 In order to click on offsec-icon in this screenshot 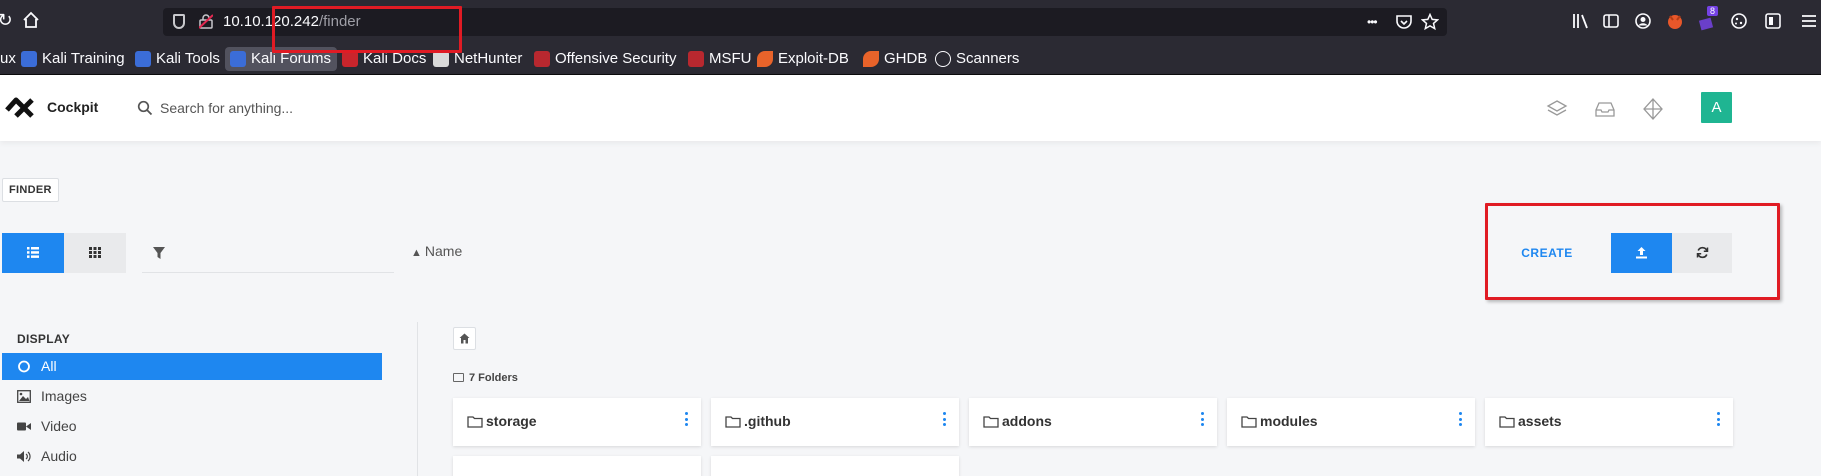, I will do `click(542, 59)`.